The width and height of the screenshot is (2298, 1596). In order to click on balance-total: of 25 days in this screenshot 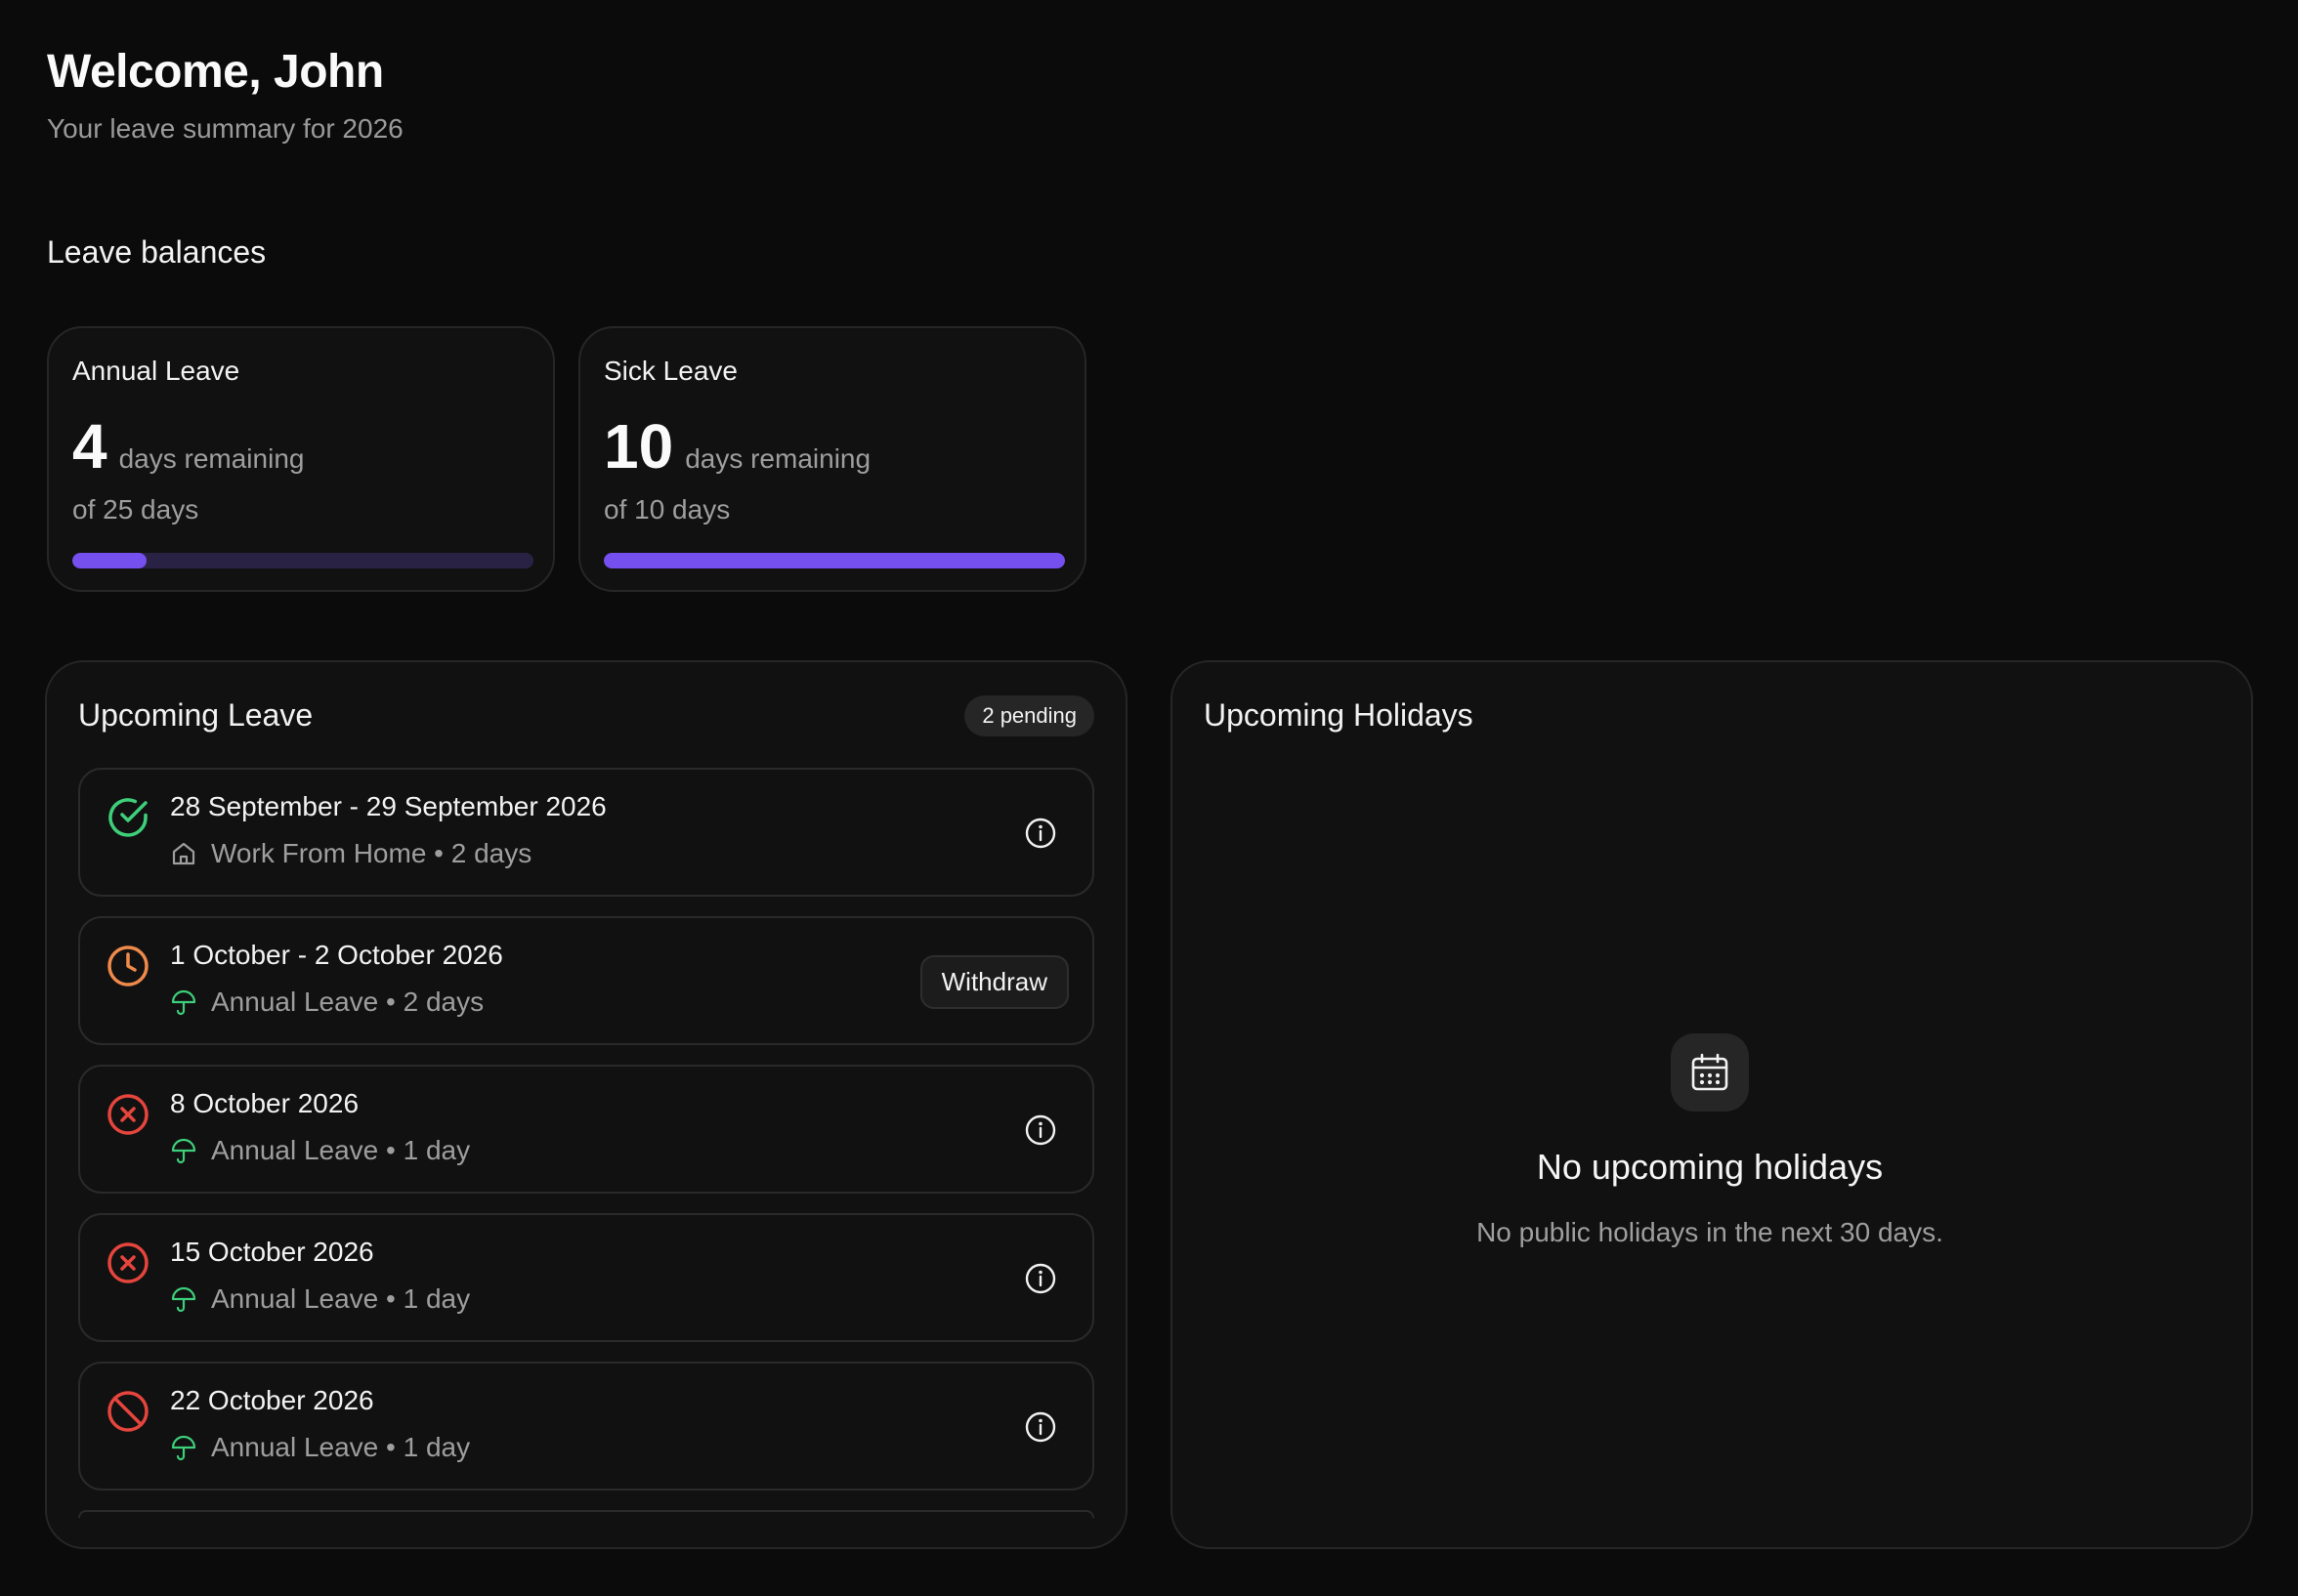, I will do `click(135, 509)`.